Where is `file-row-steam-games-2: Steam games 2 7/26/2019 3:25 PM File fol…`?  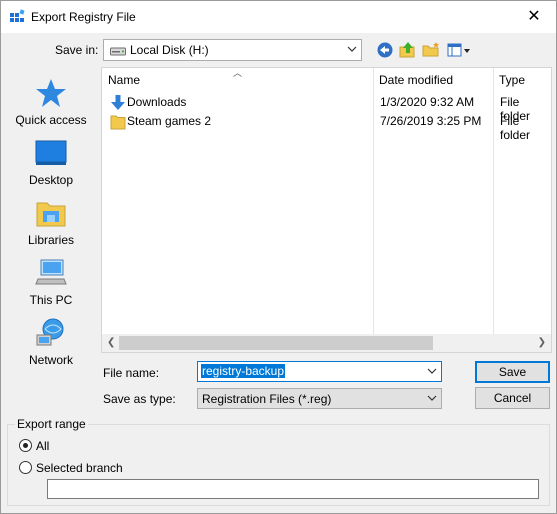 file-row-steam-games-2: Steam games 2 7/26/2019 3:25 PM File fol… is located at coordinates (326, 127).